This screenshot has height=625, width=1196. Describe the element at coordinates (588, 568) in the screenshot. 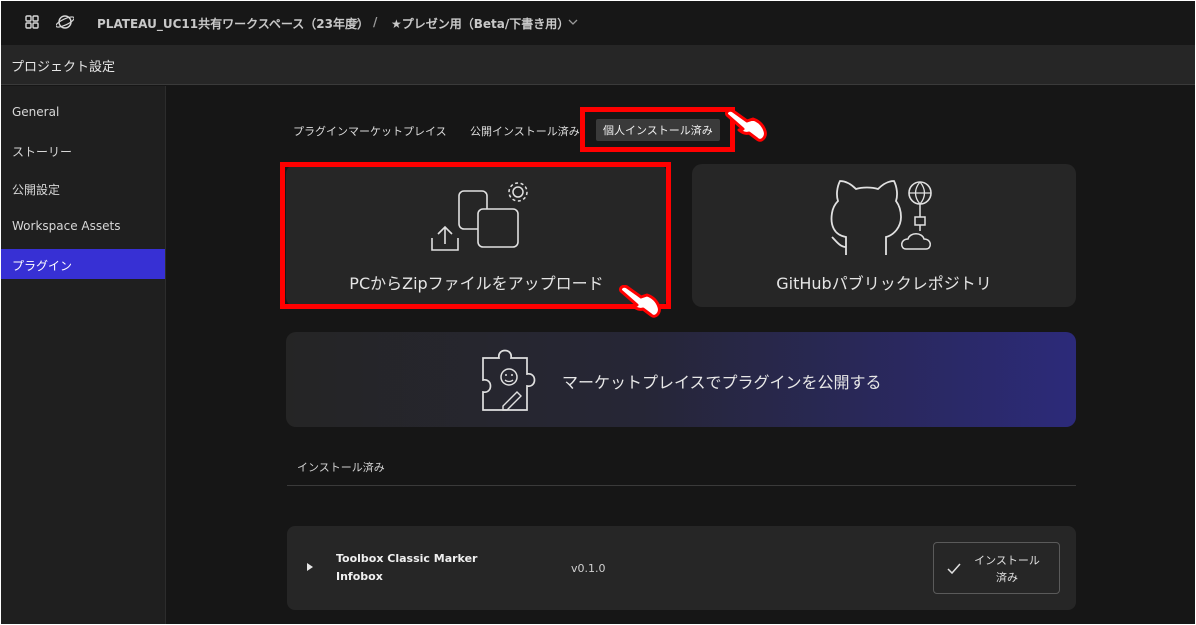

I see `plugin-version: v0.1.0` at that location.